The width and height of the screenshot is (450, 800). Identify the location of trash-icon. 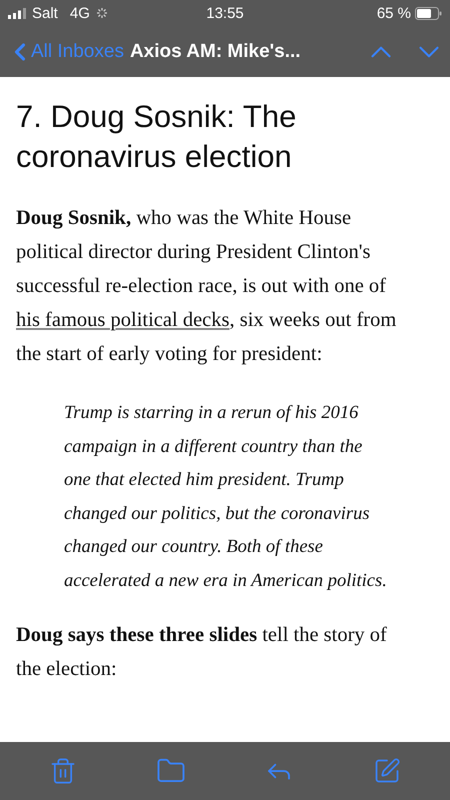
(63, 771).